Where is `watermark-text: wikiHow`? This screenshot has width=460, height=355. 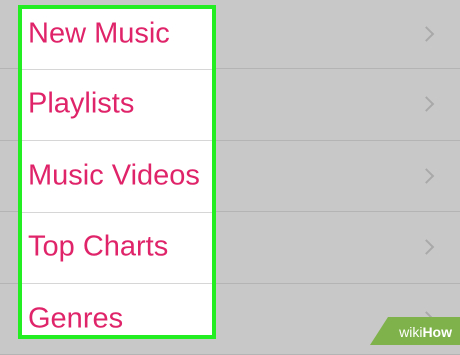
watermark-text: wikiHow is located at coordinates (425, 332).